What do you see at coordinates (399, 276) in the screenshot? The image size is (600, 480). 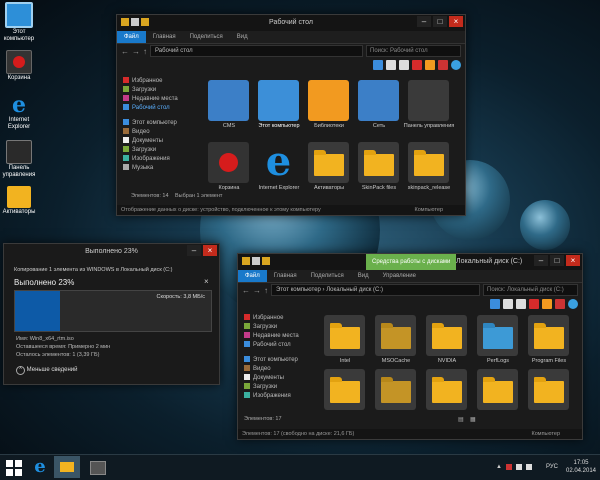 I see `tab-manage: Управление` at bounding box center [399, 276].